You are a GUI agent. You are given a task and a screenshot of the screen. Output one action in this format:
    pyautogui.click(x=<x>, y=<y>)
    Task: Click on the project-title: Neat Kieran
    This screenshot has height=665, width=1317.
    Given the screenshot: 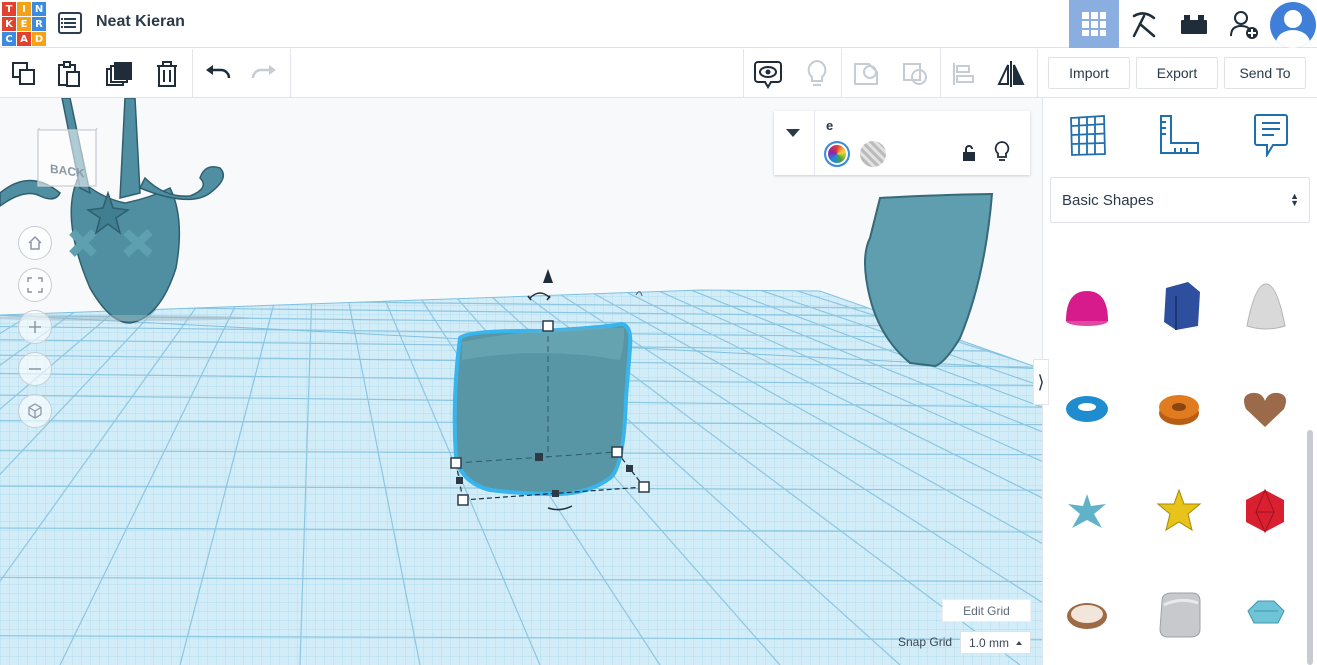 What is the action you would take?
    pyautogui.click(x=140, y=22)
    